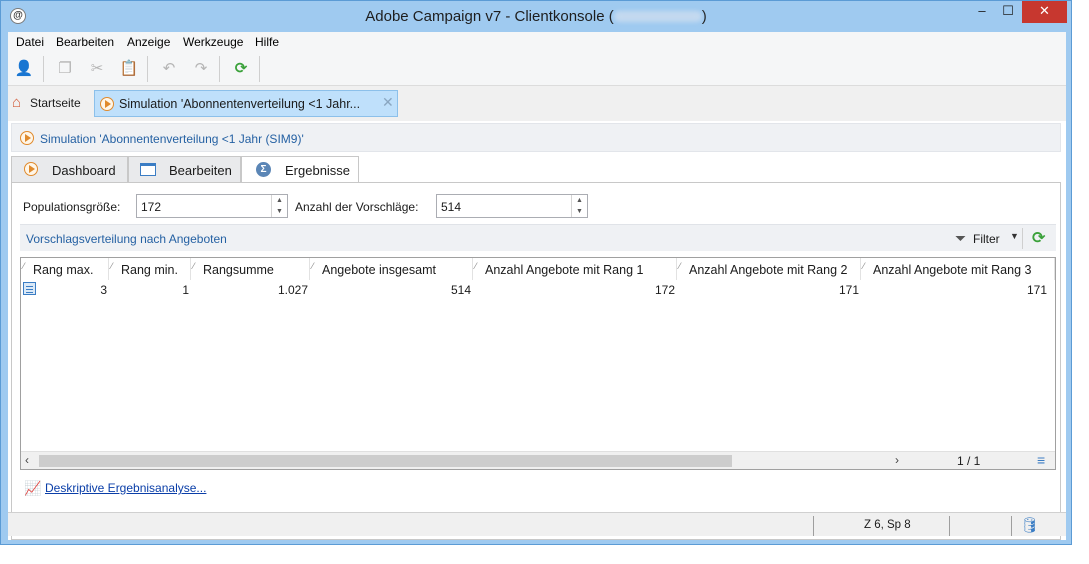  What do you see at coordinates (887, 525) in the screenshot?
I see `cursor-position: Z 6, Sp 8` at bounding box center [887, 525].